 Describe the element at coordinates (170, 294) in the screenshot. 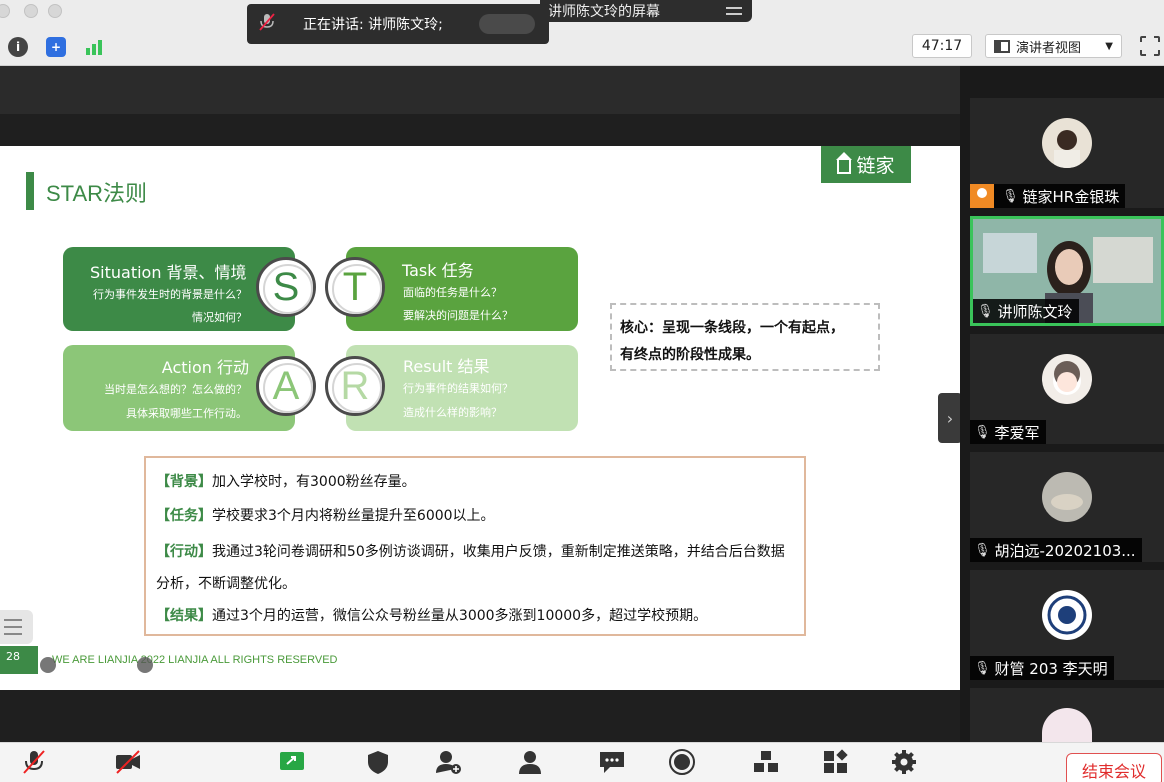

I see `card-line: 行为事件发生时的背景是什么？` at that location.